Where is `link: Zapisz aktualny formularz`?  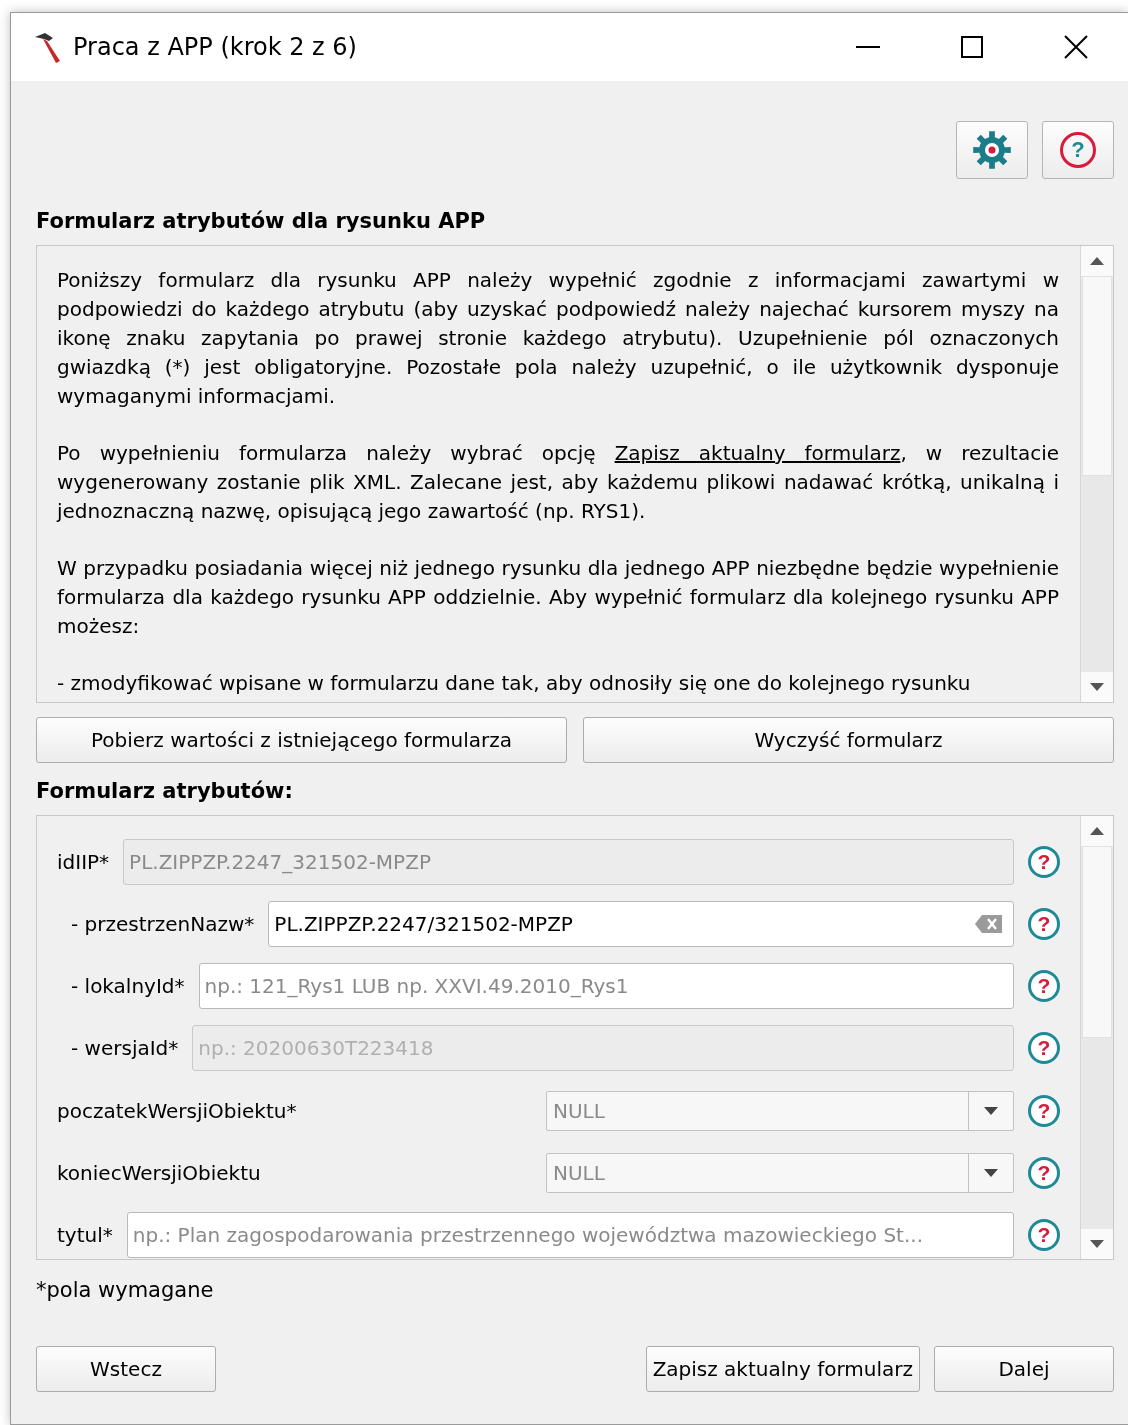
link: Zapisz aktualny formularz is located at coordinates (757, 453).